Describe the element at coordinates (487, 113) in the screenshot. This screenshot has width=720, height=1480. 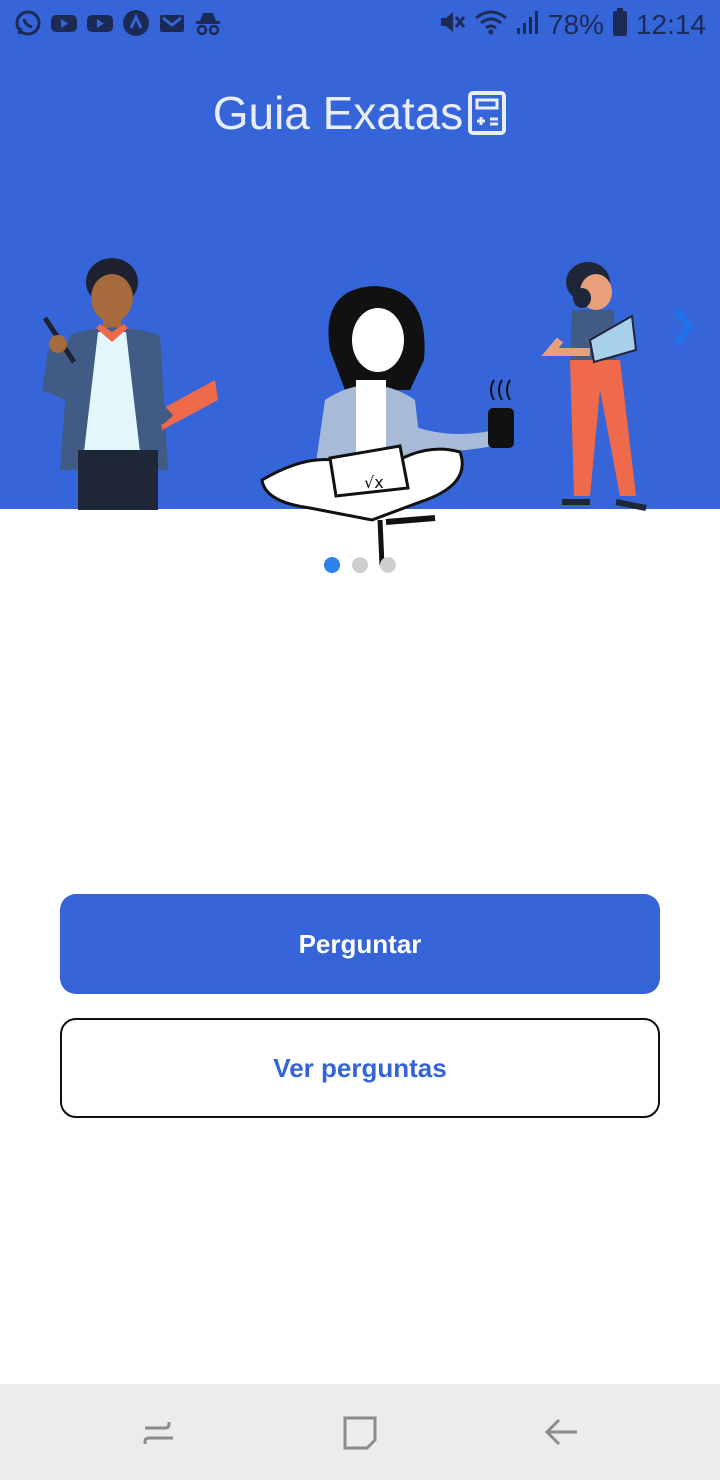
I see `calculator-icon` at that location.